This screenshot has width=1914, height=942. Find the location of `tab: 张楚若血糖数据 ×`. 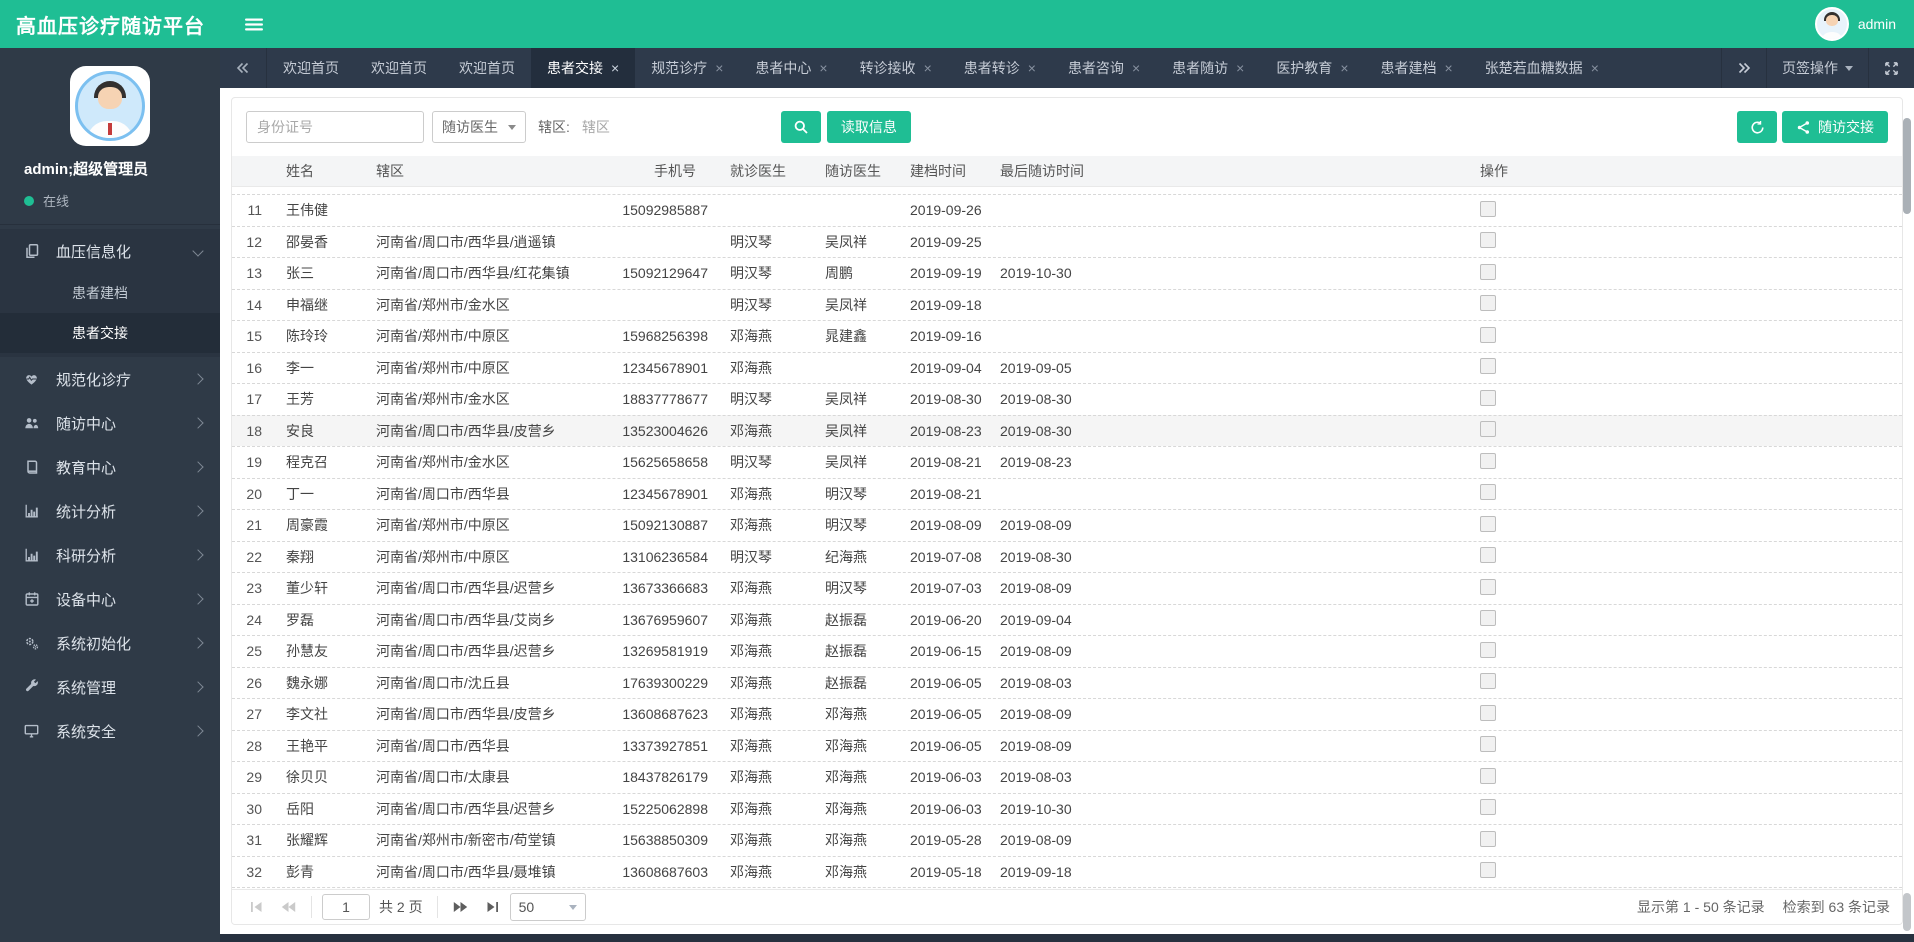

tab: 张楚若血糖数据 × is located at coordinates (1542, 68).